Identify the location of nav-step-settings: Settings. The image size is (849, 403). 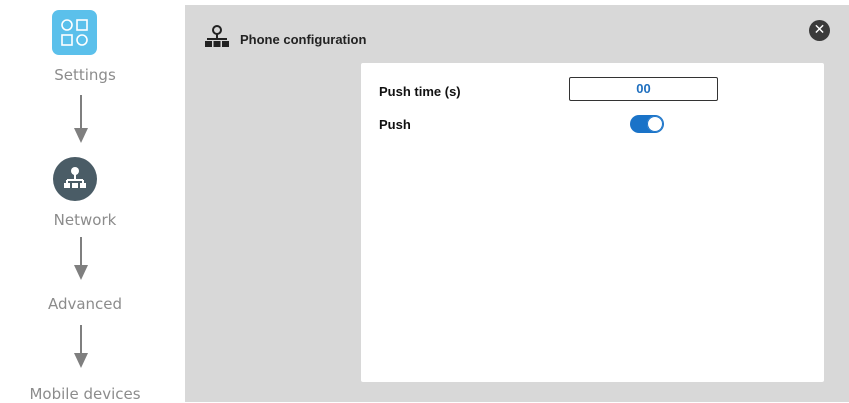
(85, 75).